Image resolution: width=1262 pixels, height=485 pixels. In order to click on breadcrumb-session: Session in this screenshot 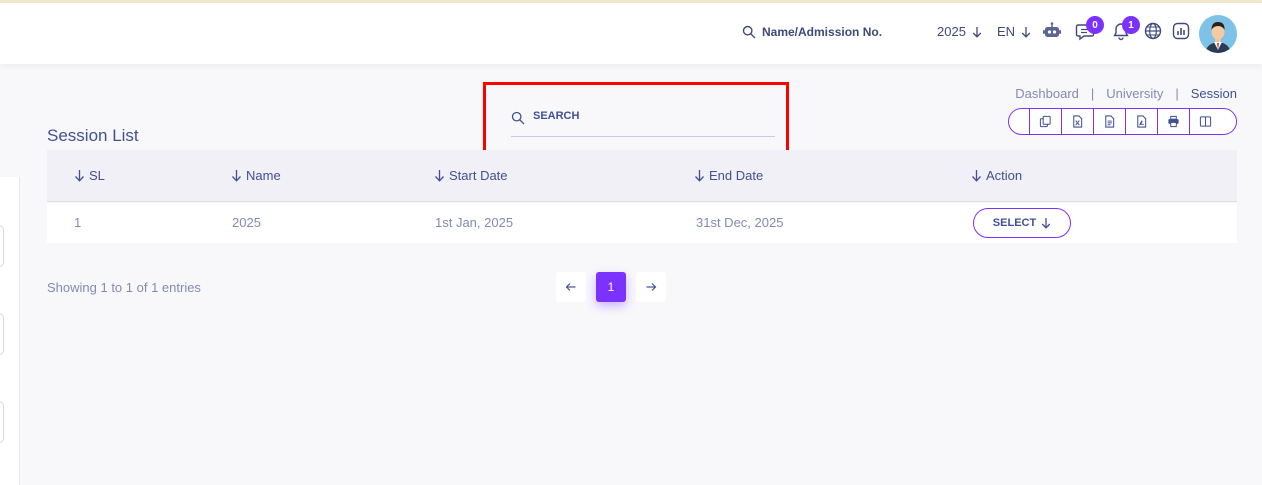, I will do `click(1213, 93)`.